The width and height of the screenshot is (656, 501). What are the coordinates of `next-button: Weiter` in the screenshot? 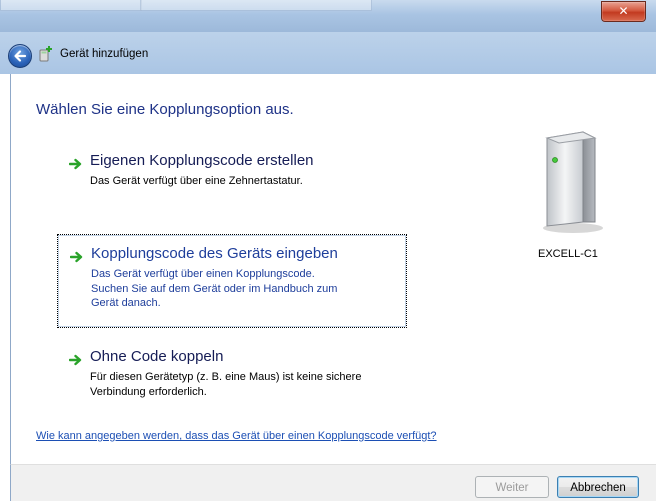 It's located at (512, 487).